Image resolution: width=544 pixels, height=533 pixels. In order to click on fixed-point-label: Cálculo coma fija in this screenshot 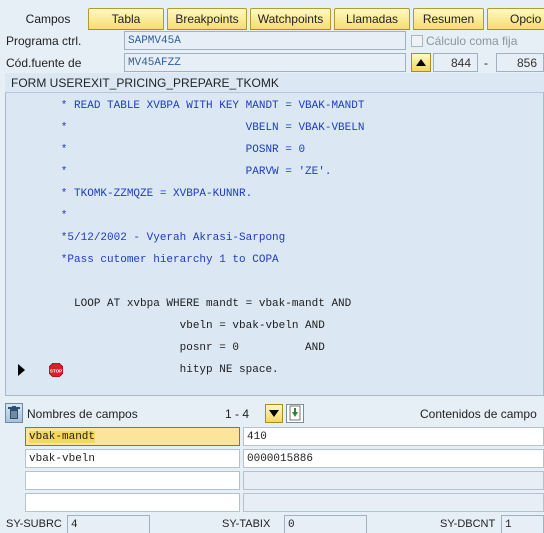, I will do `click(472, 41)`.